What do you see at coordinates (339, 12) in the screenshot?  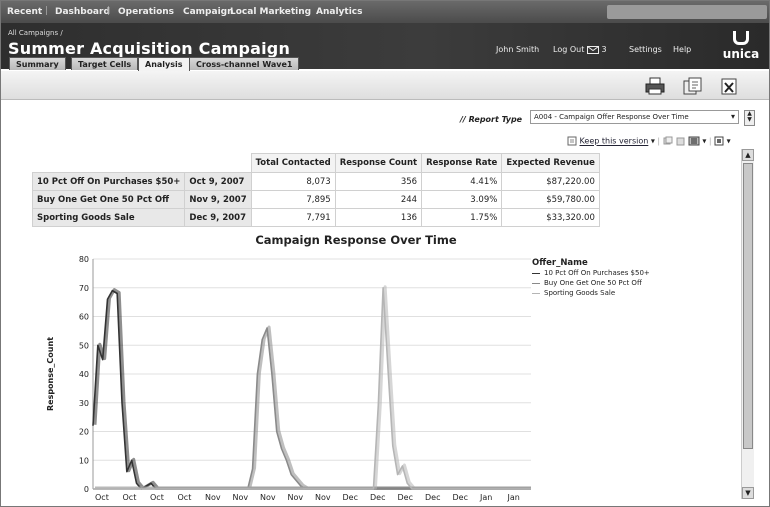 I see `nav-analytics: Analytics` at bounding box center [339, 12].